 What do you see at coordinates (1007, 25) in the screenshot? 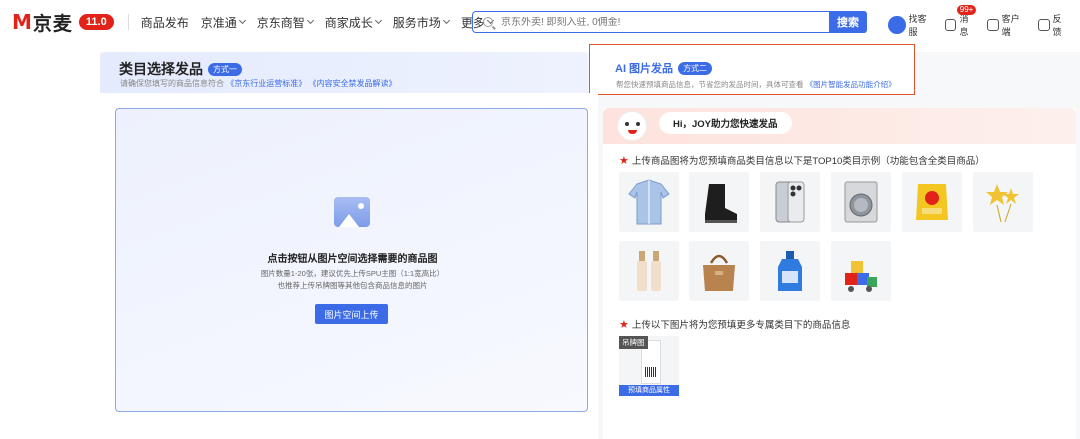
I see `client-button: 客户端` at bounding box center [1007, 25].